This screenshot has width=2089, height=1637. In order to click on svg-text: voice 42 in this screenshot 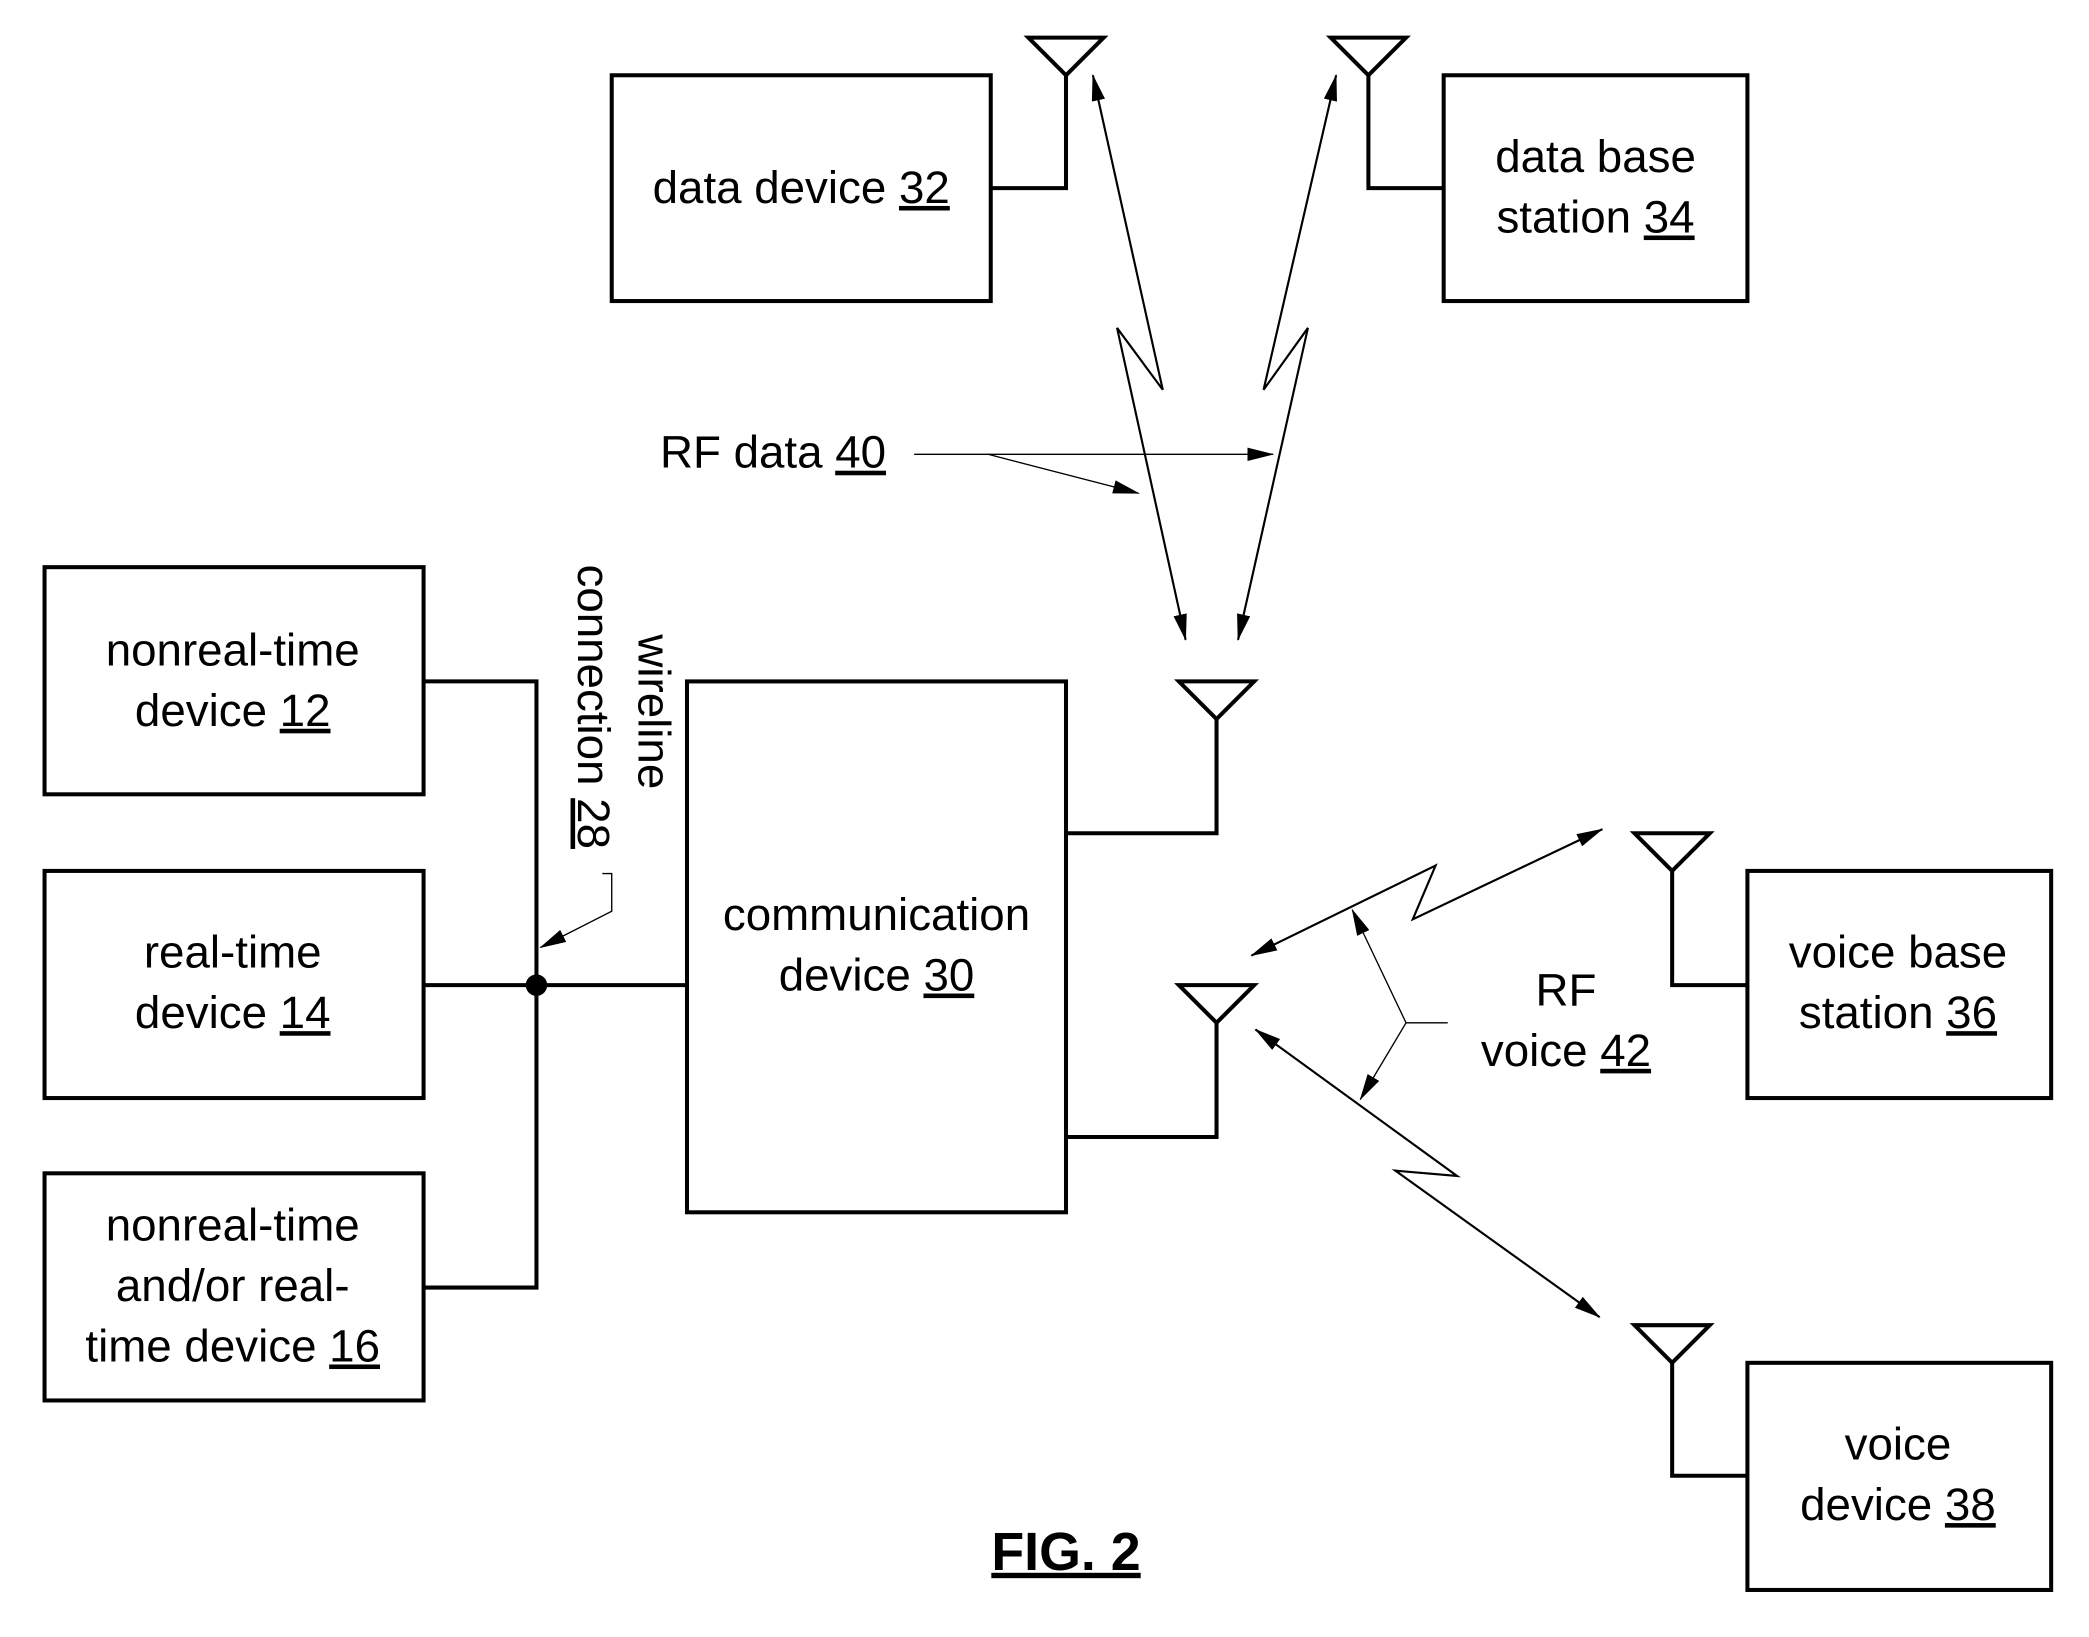, I will do `click(1566, 1050)`.